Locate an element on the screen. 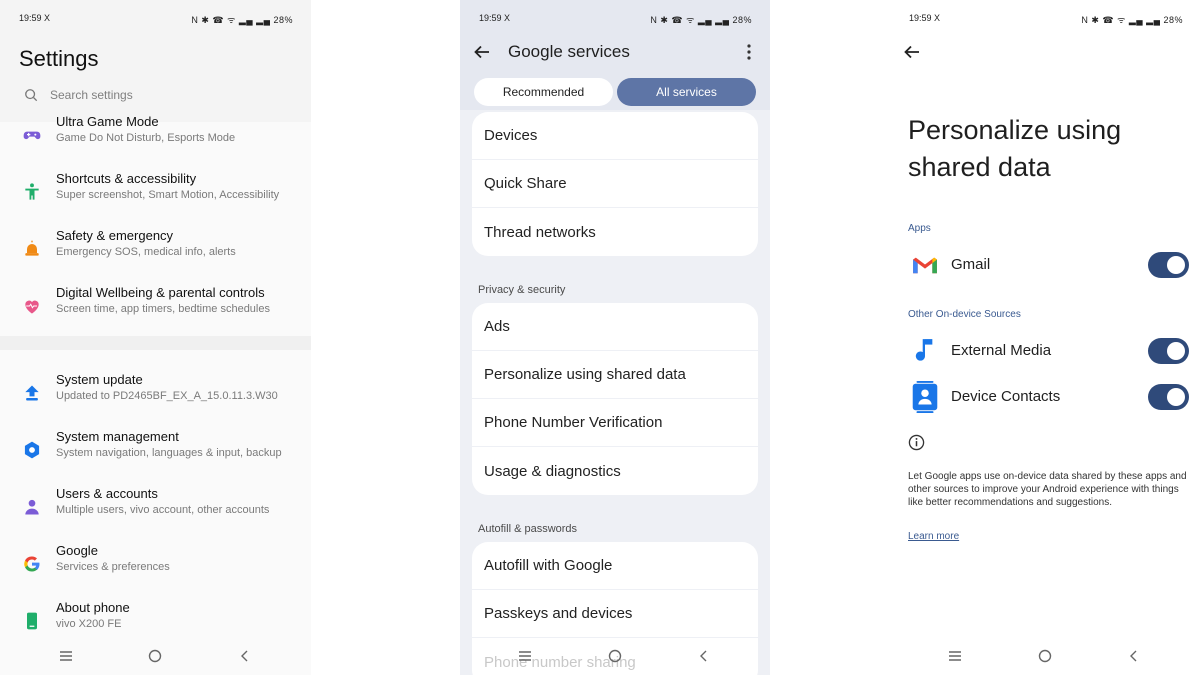 The width and height of the screenshot is (1200, 675). list-item-usage-diagnostics: Usage & diagnostics is located at coordinates (615, 471).